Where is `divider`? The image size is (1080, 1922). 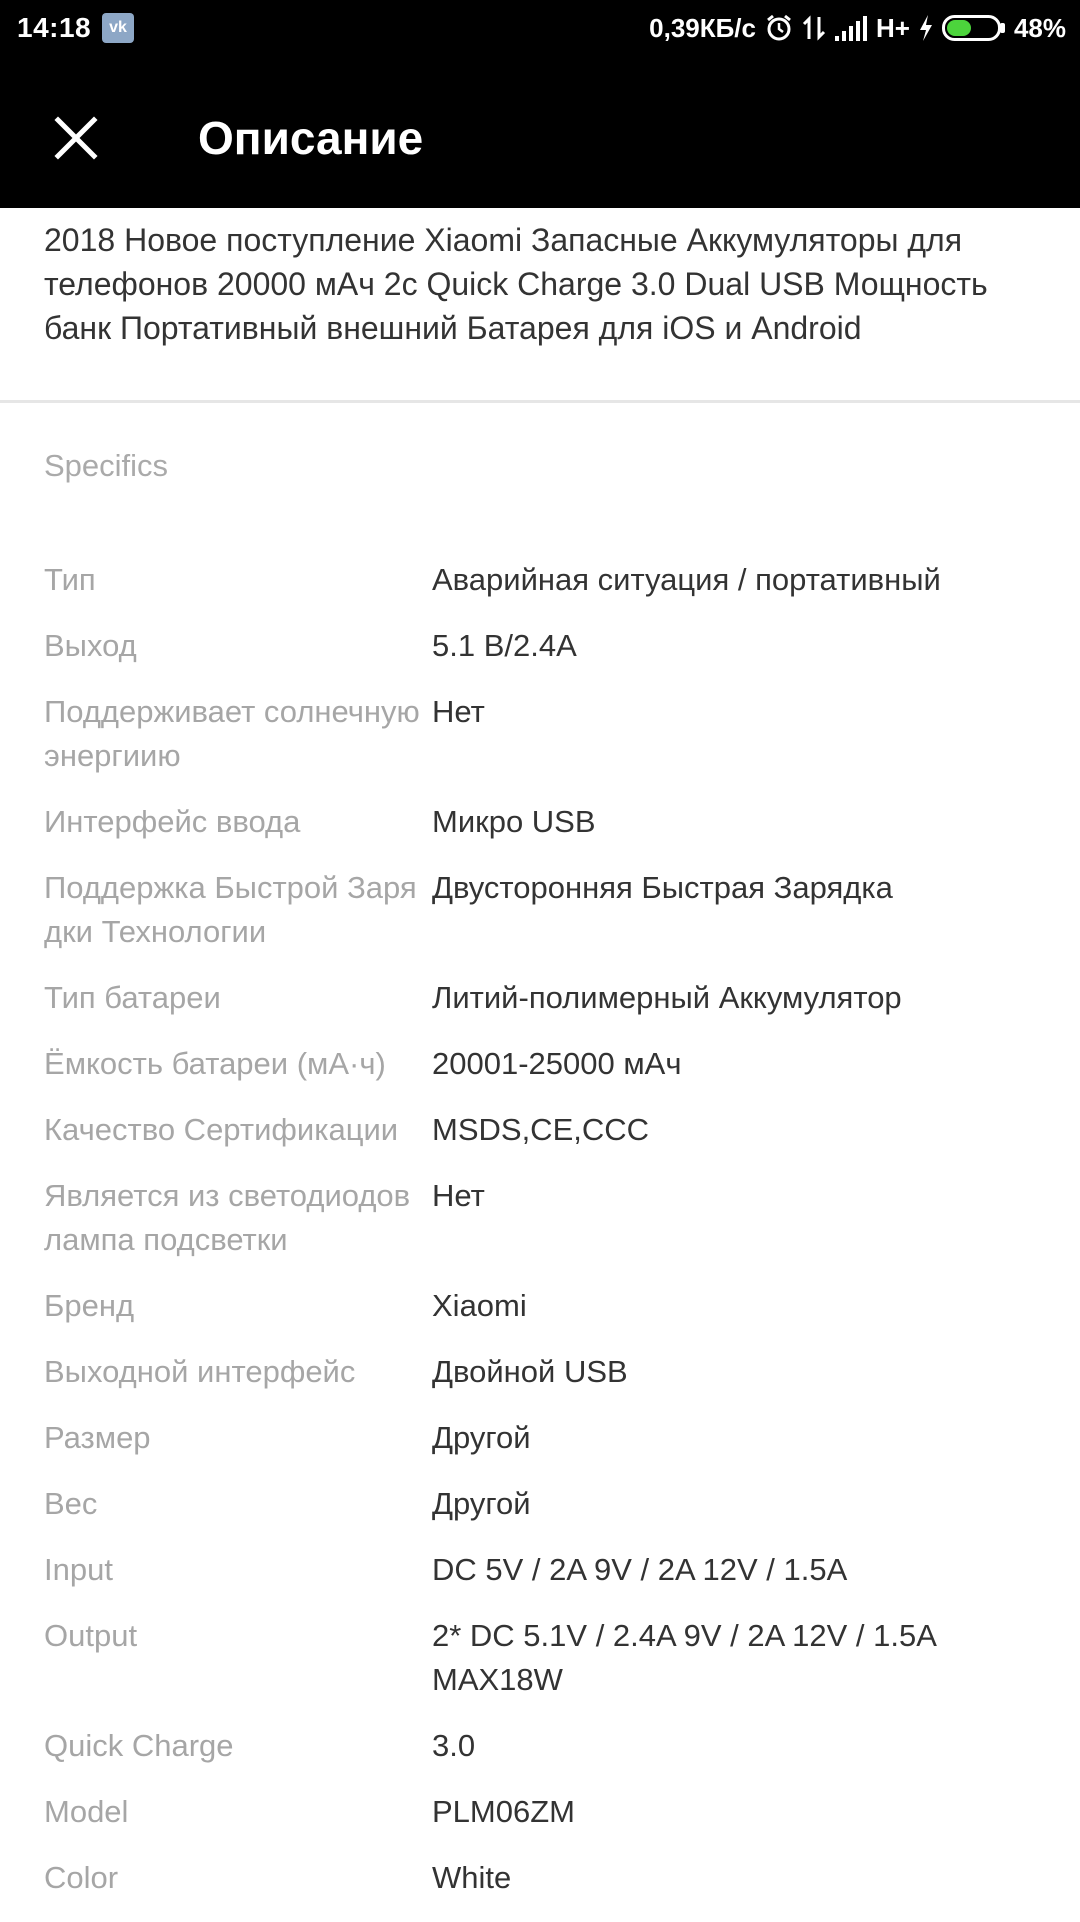 divider is located at coordinates (540, 401).